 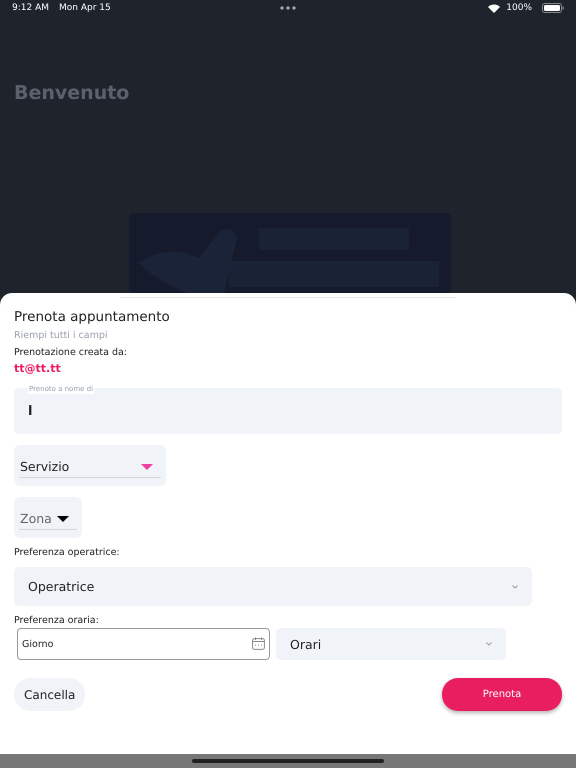 What do you see at coordinates (61, 335) in the screenshot?
I see `sheet-subtitle: Riempi tutti i campi` at bounding box center [61, 335].